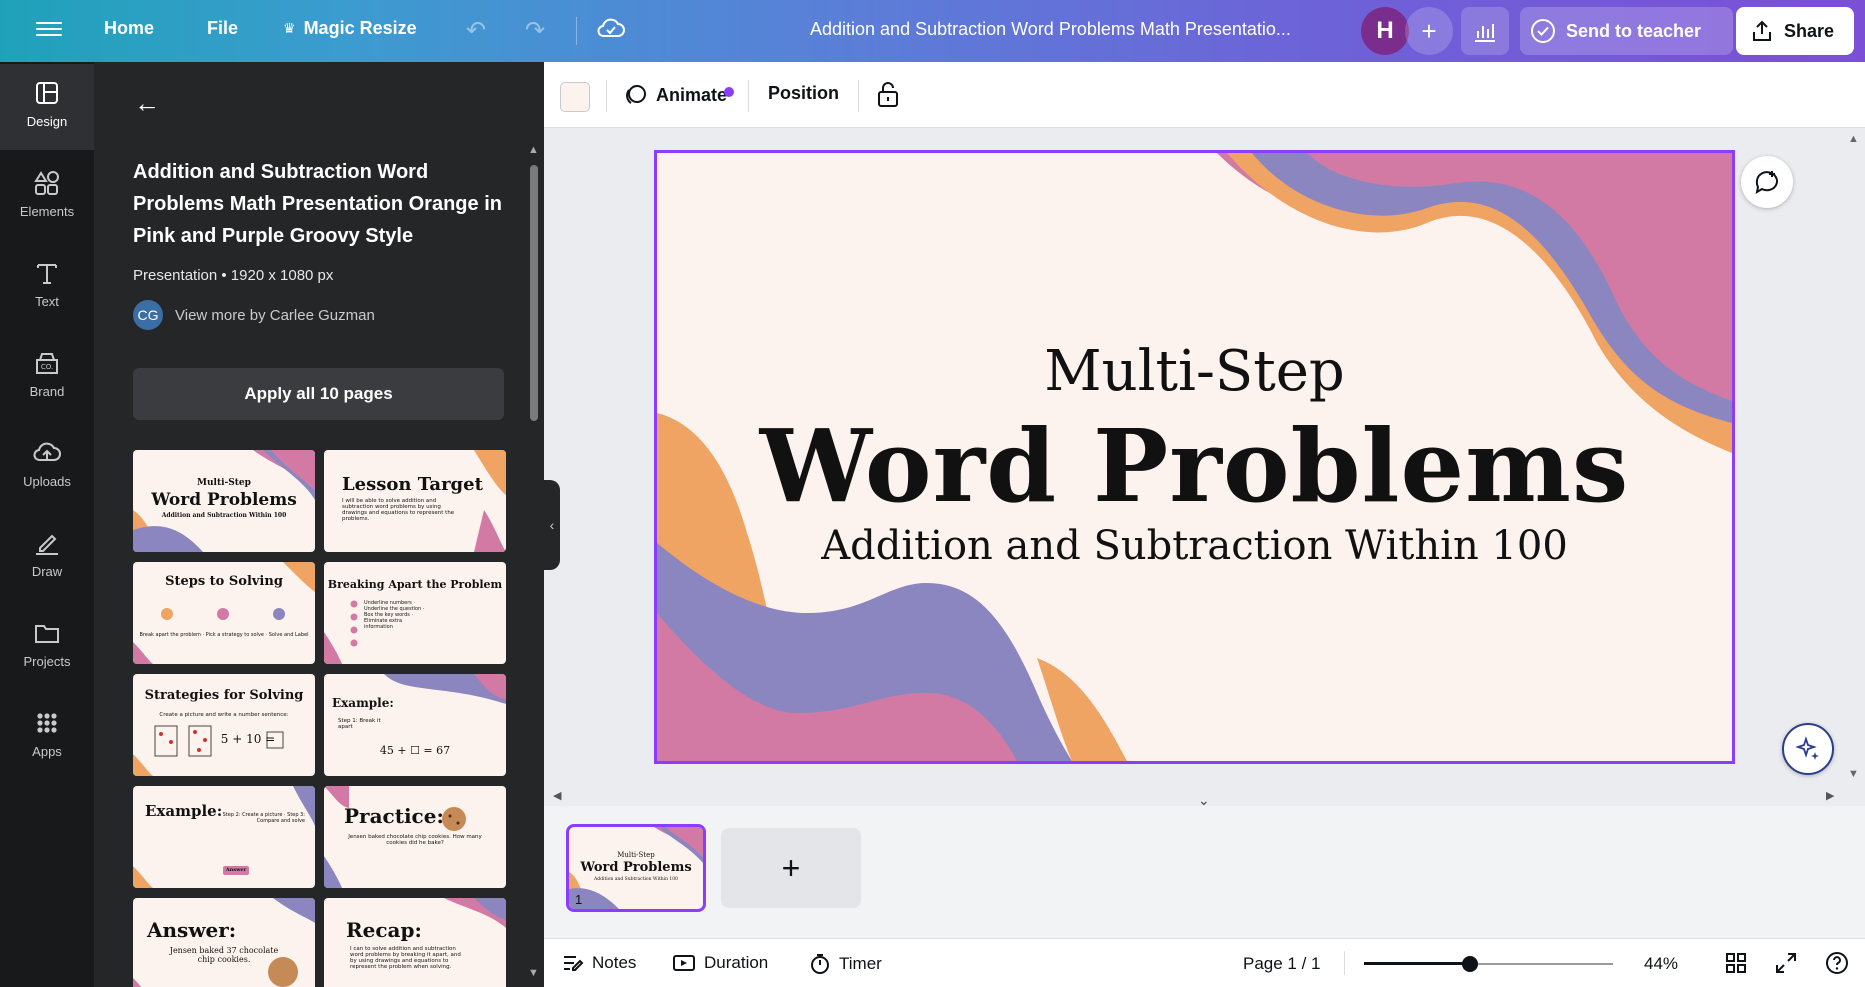 The width and height of the screenshot is (1865, 987). I want to click on share-button: Share, so click(1795, 31).